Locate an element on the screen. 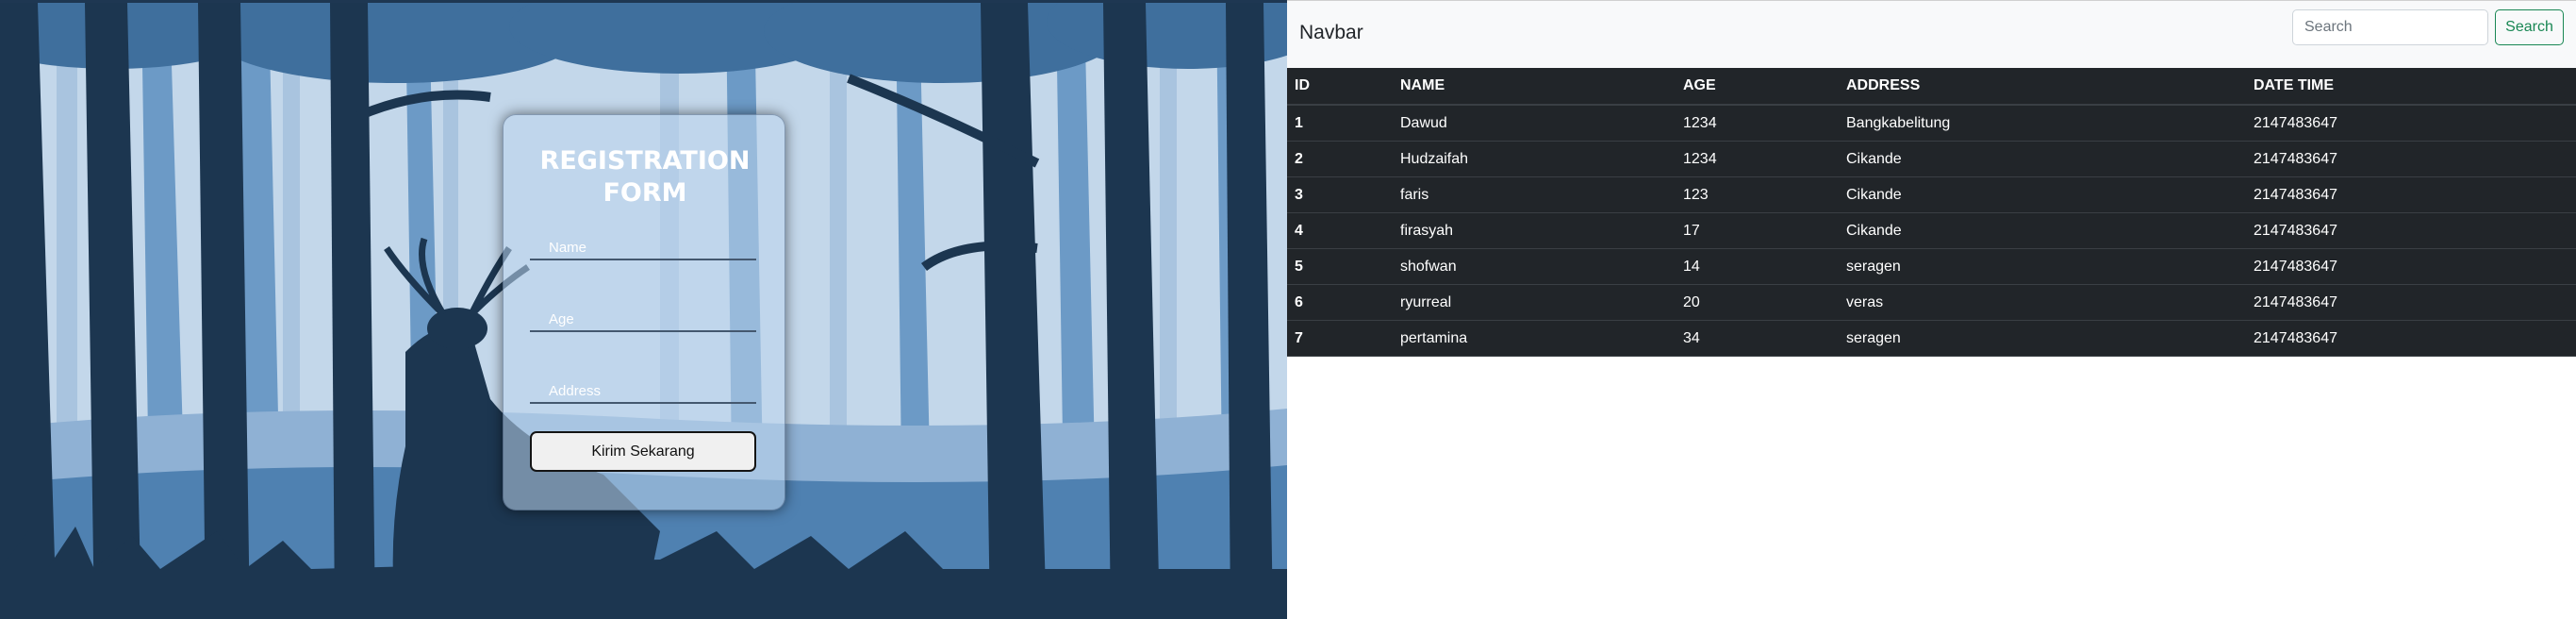 The image size is (2576, 619). table-row: 3 faris 123 Cikande 2147483647 is located at coordinates (1931, 194).